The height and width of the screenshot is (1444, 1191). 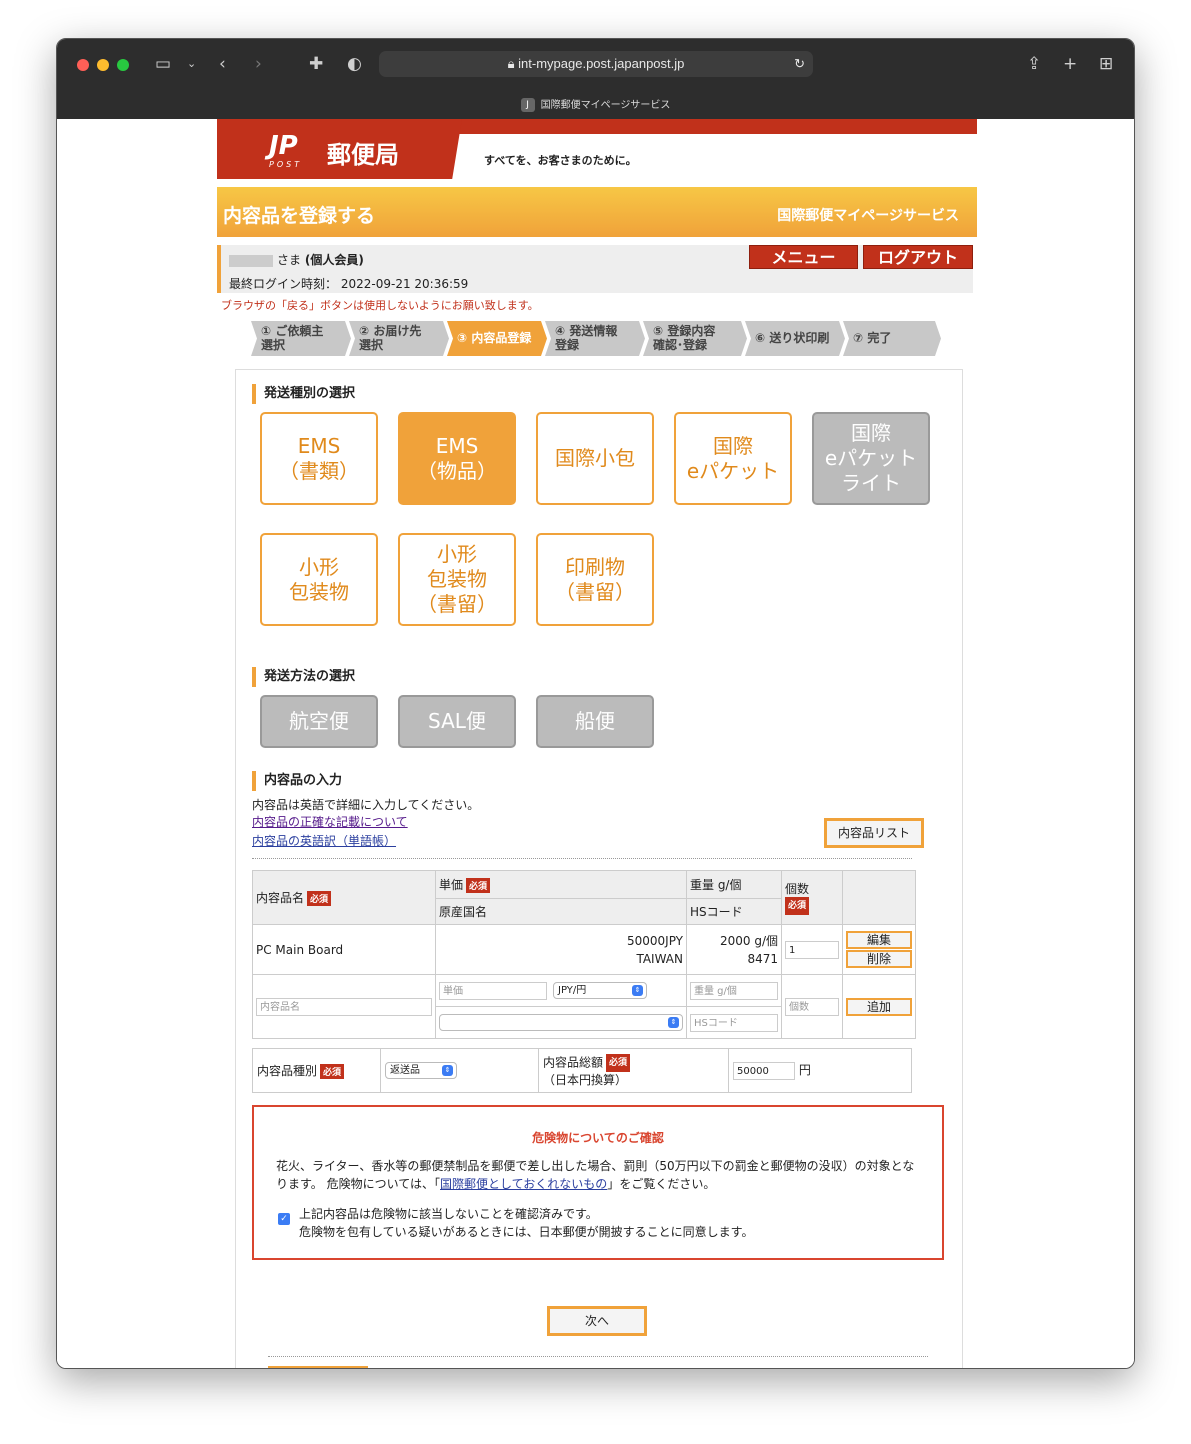 I want to click on method-air: 航空便, so click(x=319, y=721).